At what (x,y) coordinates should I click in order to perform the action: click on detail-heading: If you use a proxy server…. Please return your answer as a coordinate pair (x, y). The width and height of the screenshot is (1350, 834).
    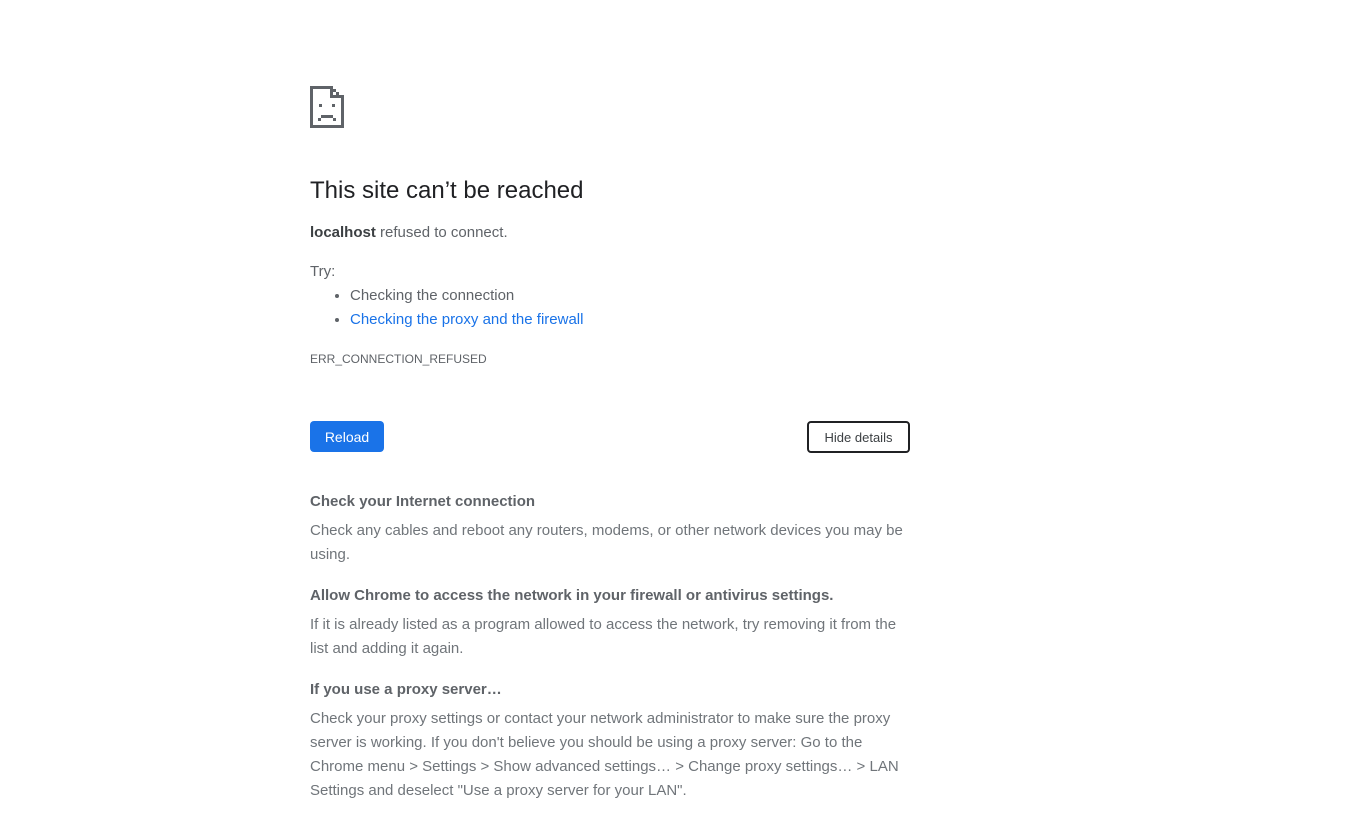
    Looking at the image, I should click on (406, 689).